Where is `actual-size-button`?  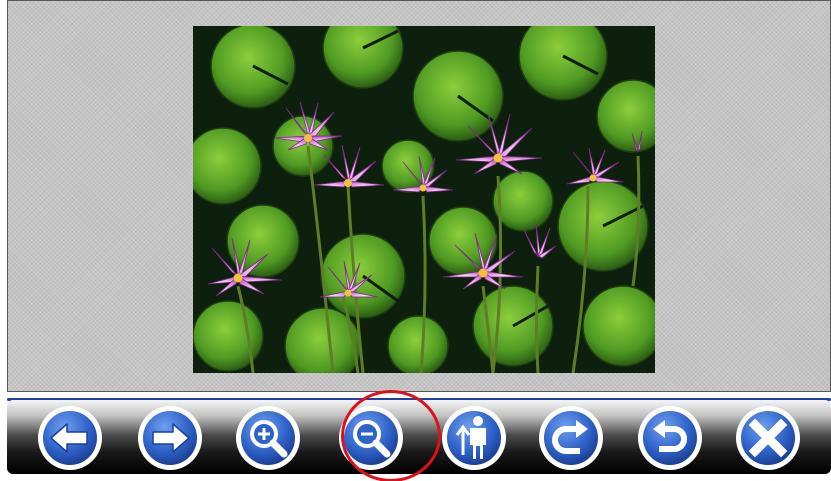
actual-size-button is located at coordinates (474, 438).